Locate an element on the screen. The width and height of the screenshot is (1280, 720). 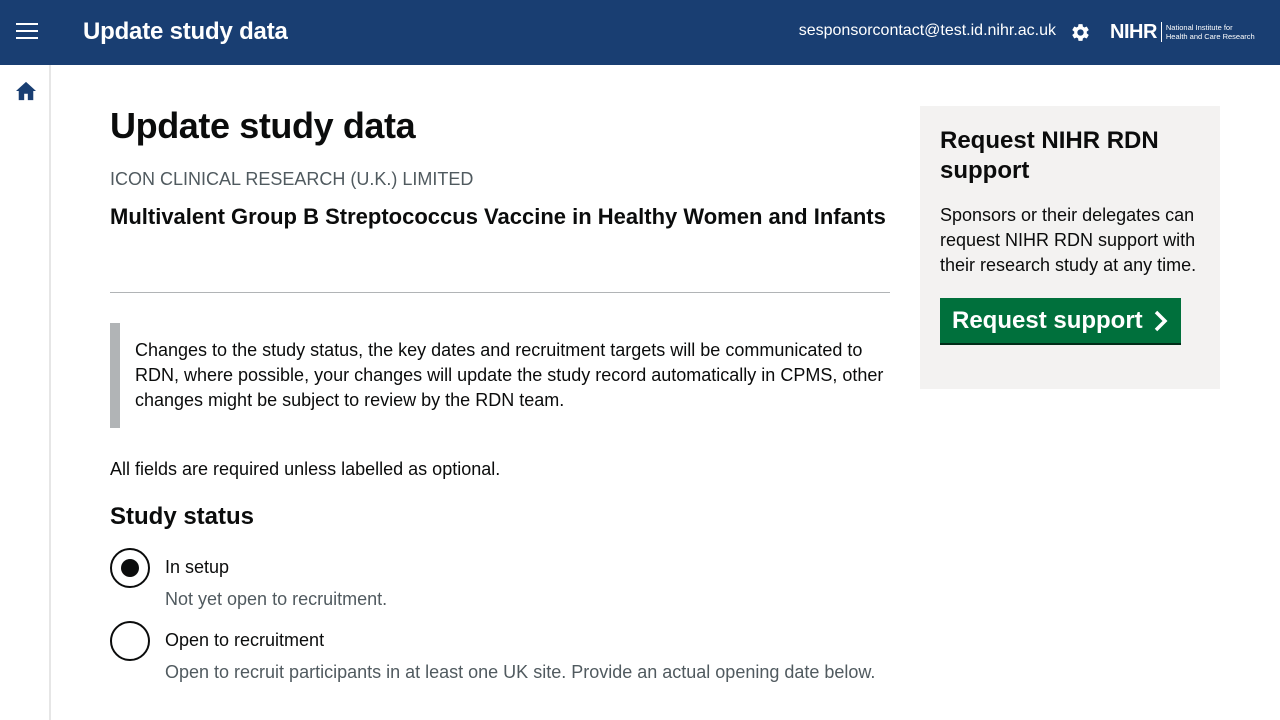
hamburger-menu-icon is located at coordinates (27, 32).